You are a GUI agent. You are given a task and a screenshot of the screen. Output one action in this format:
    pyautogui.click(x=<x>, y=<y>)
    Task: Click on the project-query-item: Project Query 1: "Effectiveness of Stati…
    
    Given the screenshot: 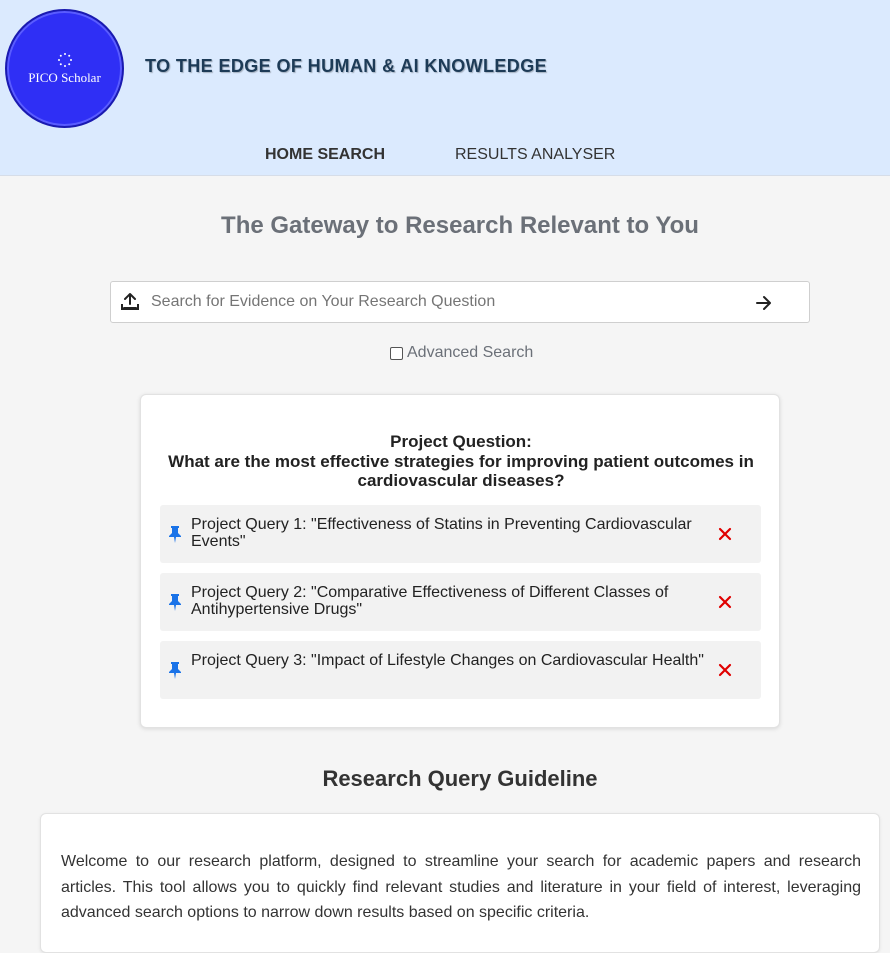 What is the action you would take?
    pyautogui.click(x=460, y=534)
    